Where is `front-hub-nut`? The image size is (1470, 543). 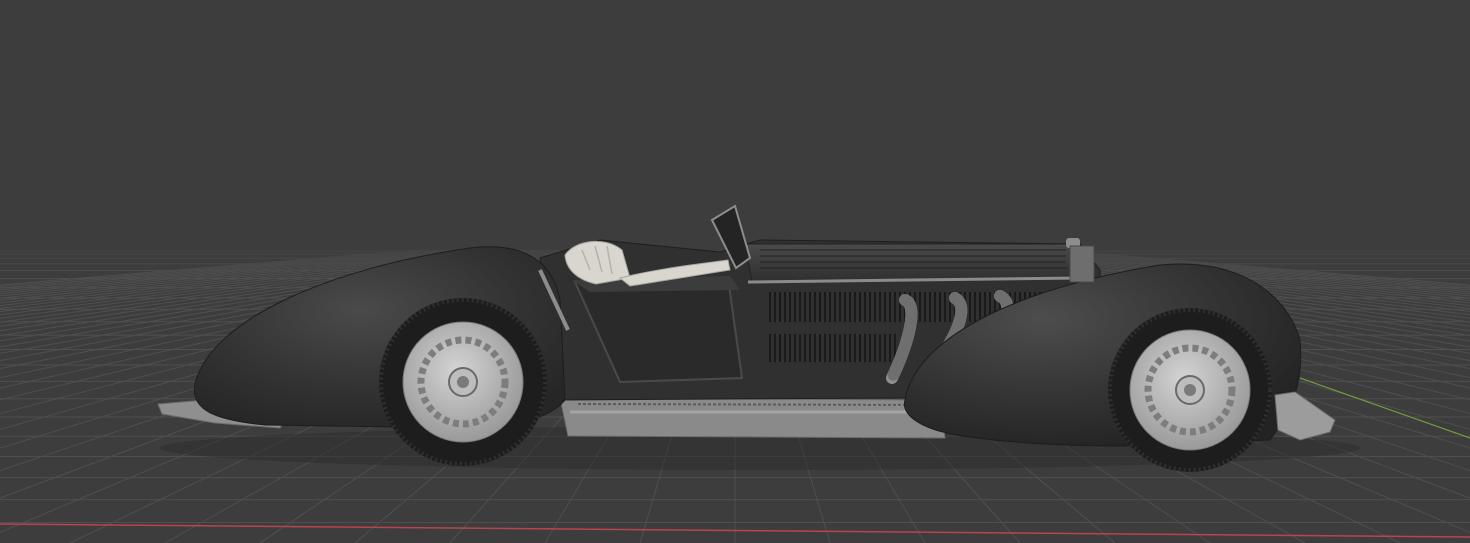
front-hub-nut is located at coordinates (1190, 390).